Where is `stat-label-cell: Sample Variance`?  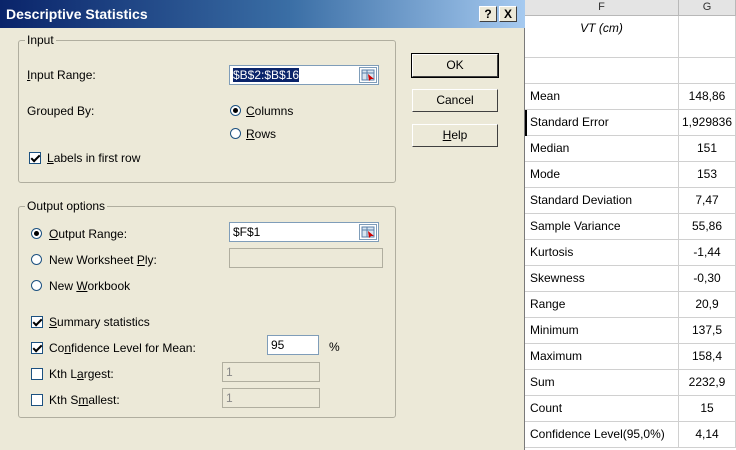 stat-label-cell: Sample Variance is located at coordinates (602, 227).